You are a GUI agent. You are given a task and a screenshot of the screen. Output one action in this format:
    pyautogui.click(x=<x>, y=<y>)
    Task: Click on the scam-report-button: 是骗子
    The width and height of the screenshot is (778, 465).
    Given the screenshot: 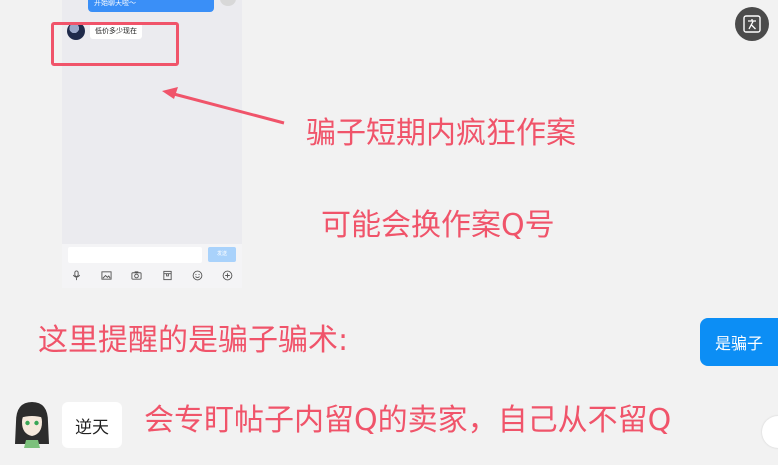 What is the action you would take?
    pyautogui.click(x=739, y=342)
    